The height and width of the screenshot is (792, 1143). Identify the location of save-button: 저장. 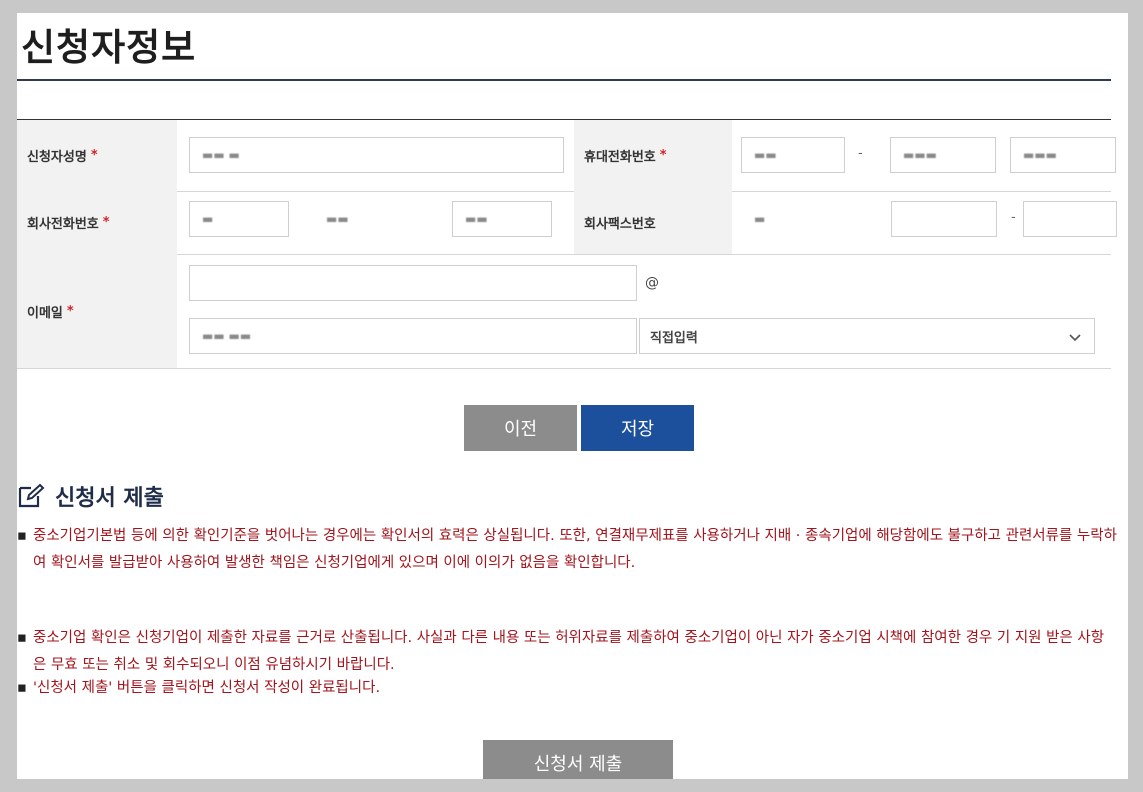
(637, 428).